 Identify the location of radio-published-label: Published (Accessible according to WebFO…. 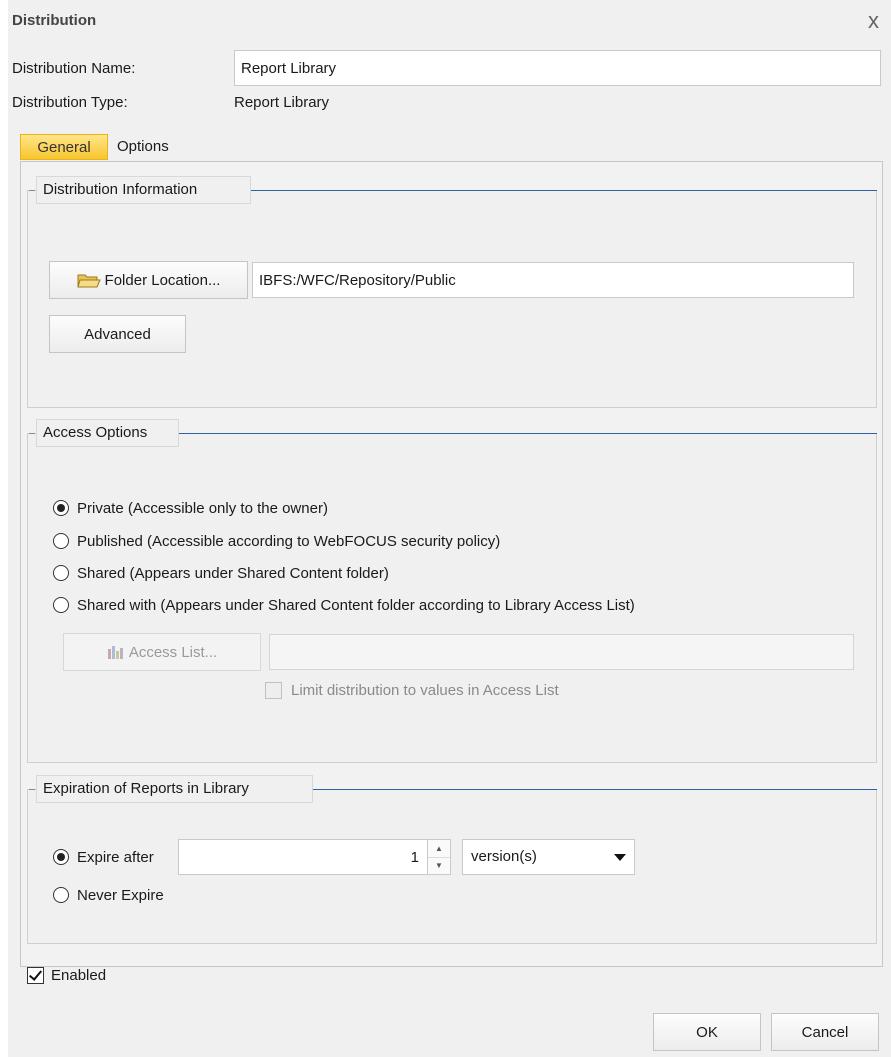
(289, 541).